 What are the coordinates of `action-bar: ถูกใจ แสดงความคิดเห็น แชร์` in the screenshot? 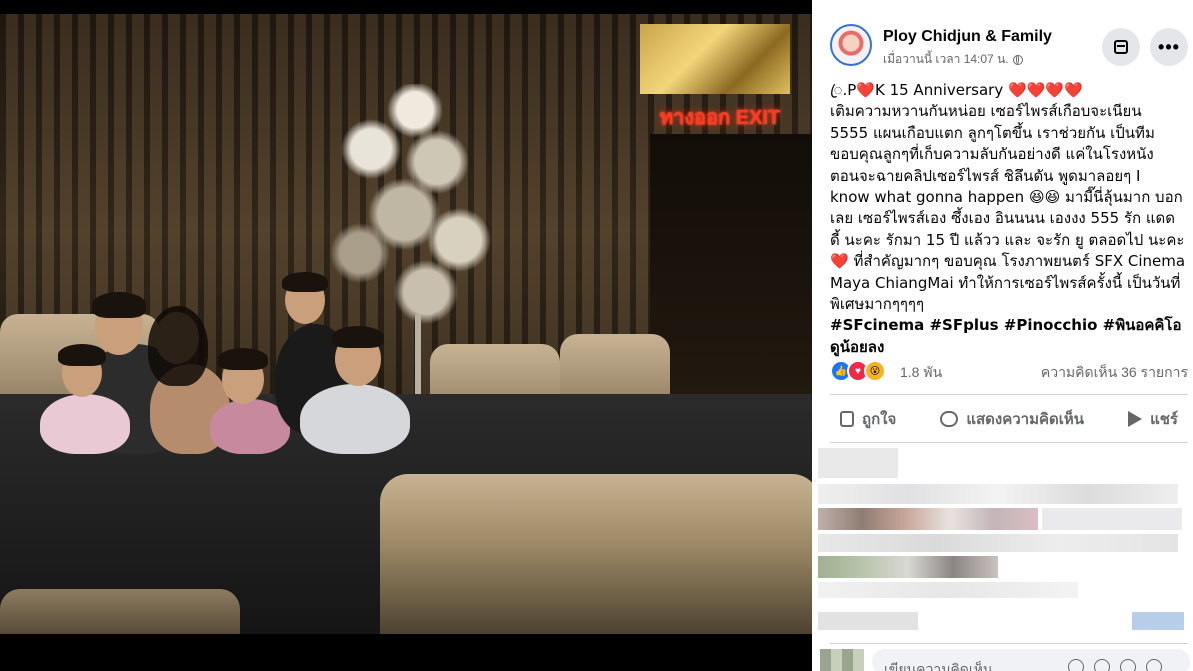 It's located at (1009, 419).